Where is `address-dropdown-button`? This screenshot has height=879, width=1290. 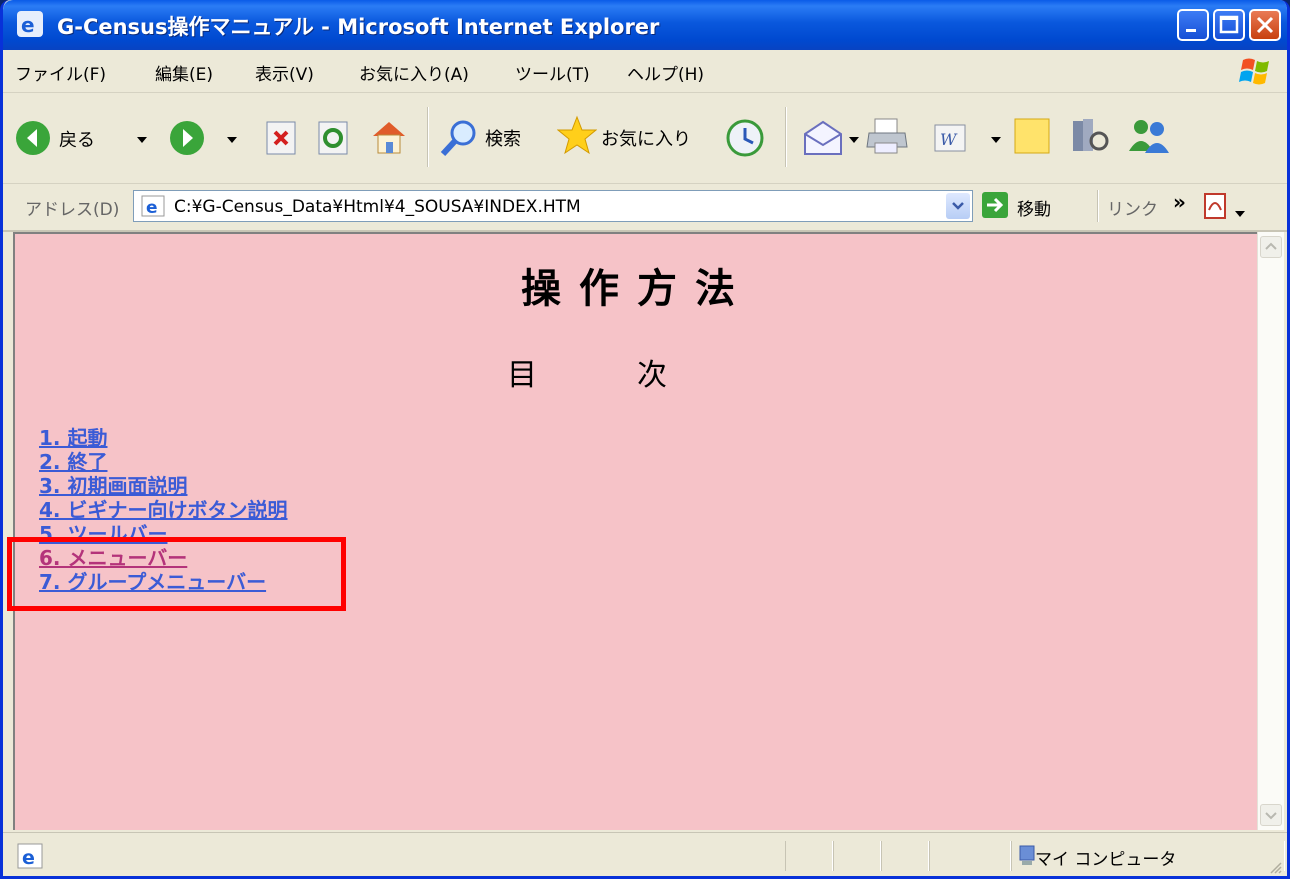
address-dropdown-button is located at coordinates (958, 206).